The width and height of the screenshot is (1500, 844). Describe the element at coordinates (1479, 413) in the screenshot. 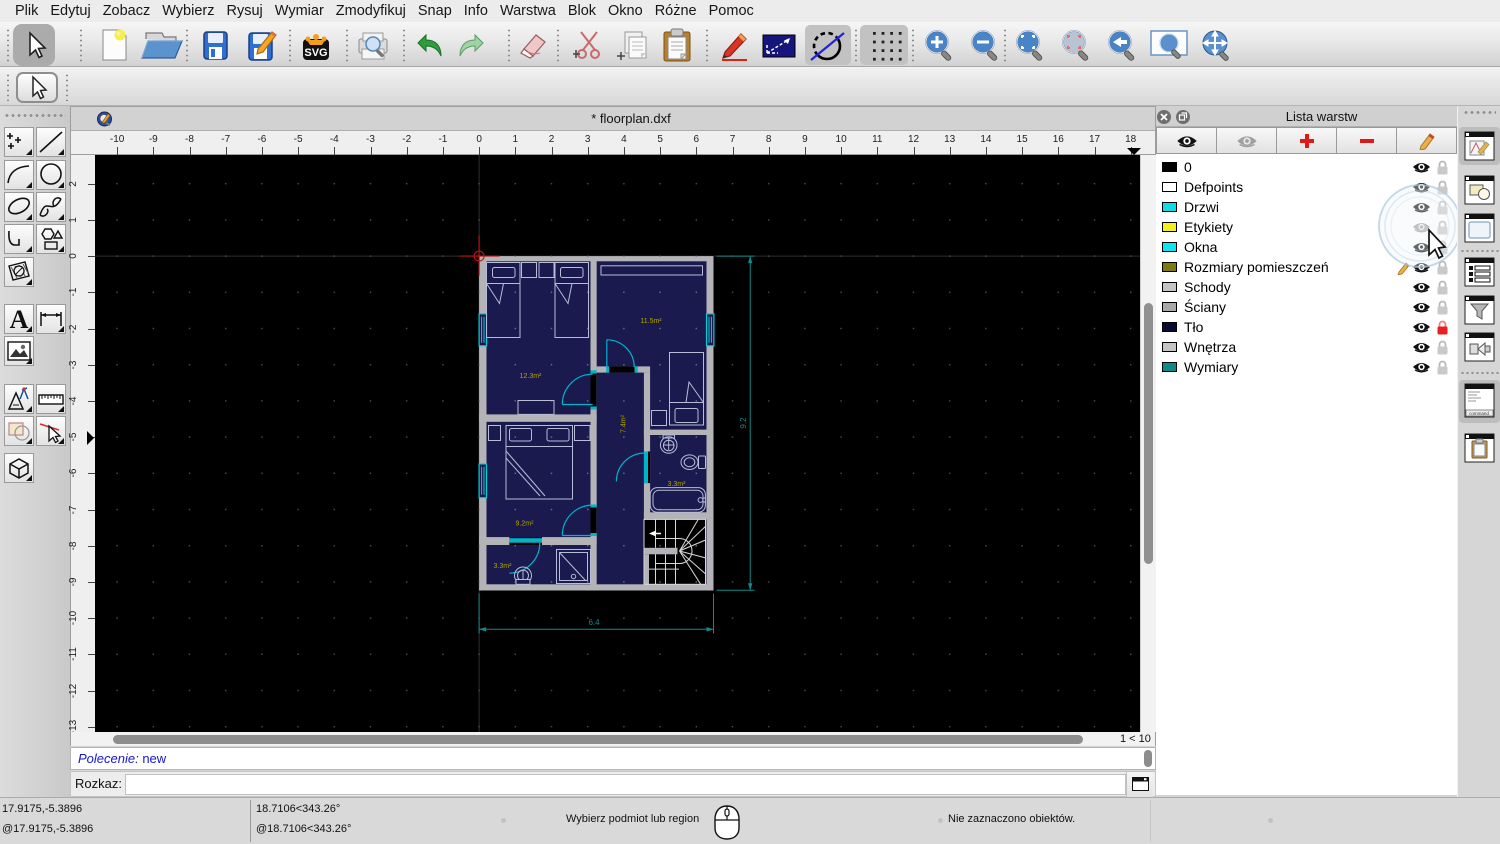

I see `svg-text: command` at that location.